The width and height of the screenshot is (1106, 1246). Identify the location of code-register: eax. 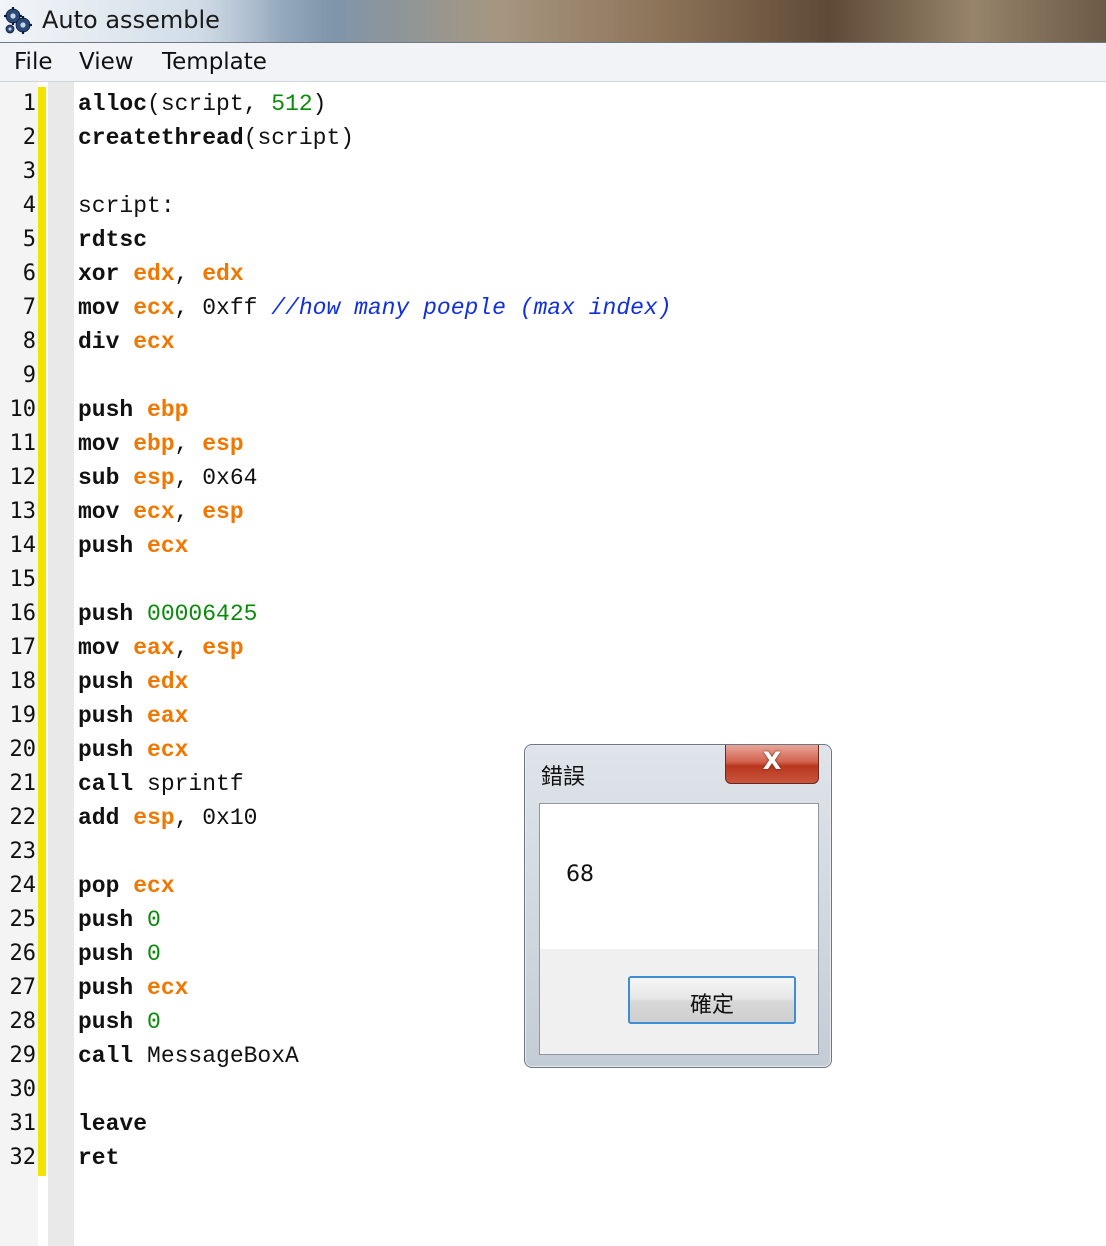
(168, 716).